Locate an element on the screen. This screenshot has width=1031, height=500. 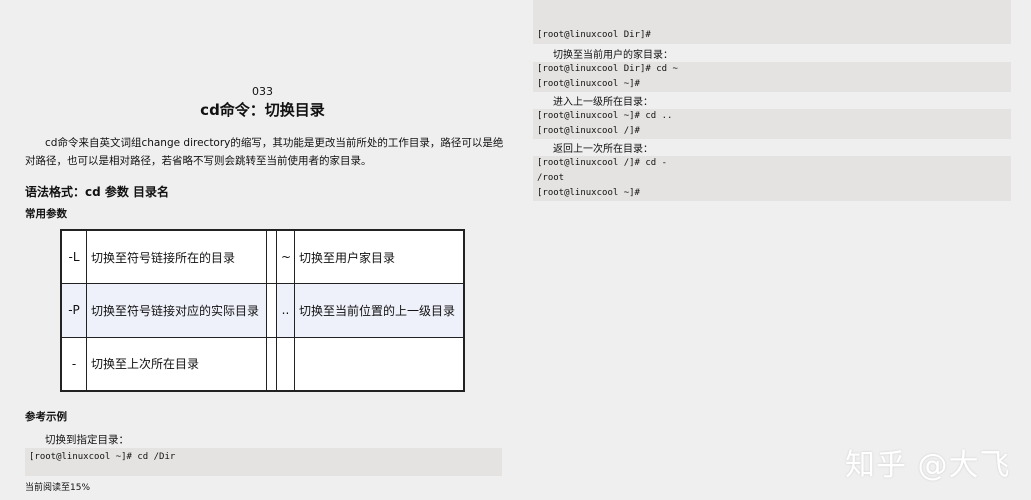
param-desc: 切换至上次所在目录 is located at coordinates (176, 364).